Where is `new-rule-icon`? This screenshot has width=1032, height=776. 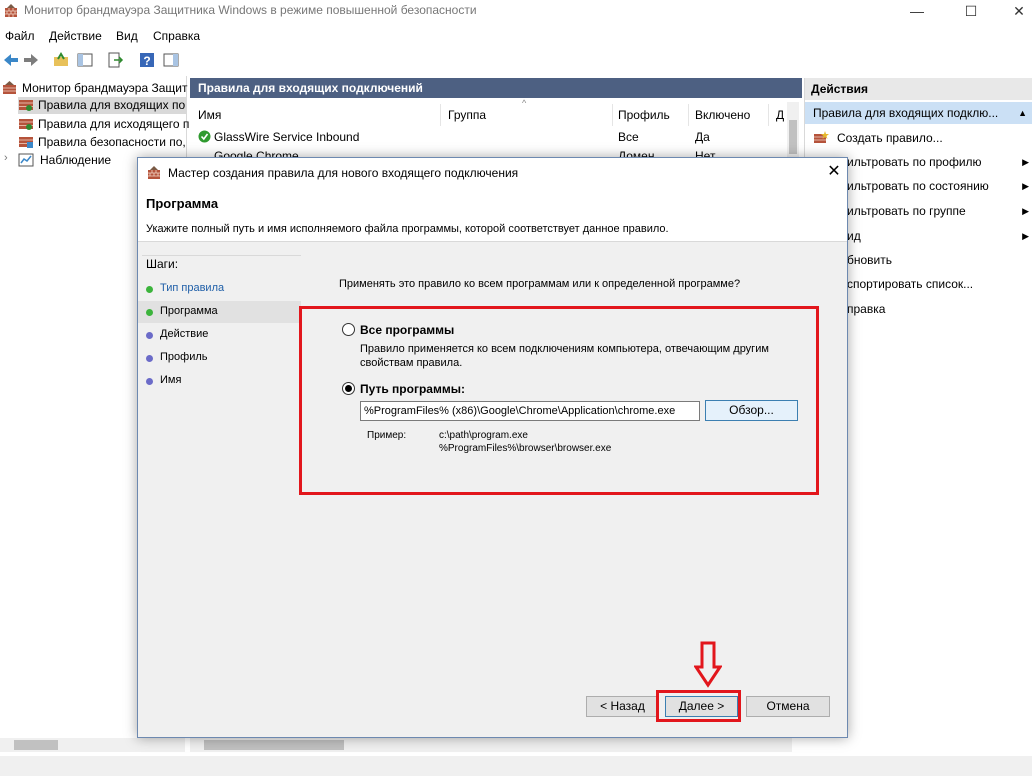
new-rule-icon is located at coordinates (821, 137).